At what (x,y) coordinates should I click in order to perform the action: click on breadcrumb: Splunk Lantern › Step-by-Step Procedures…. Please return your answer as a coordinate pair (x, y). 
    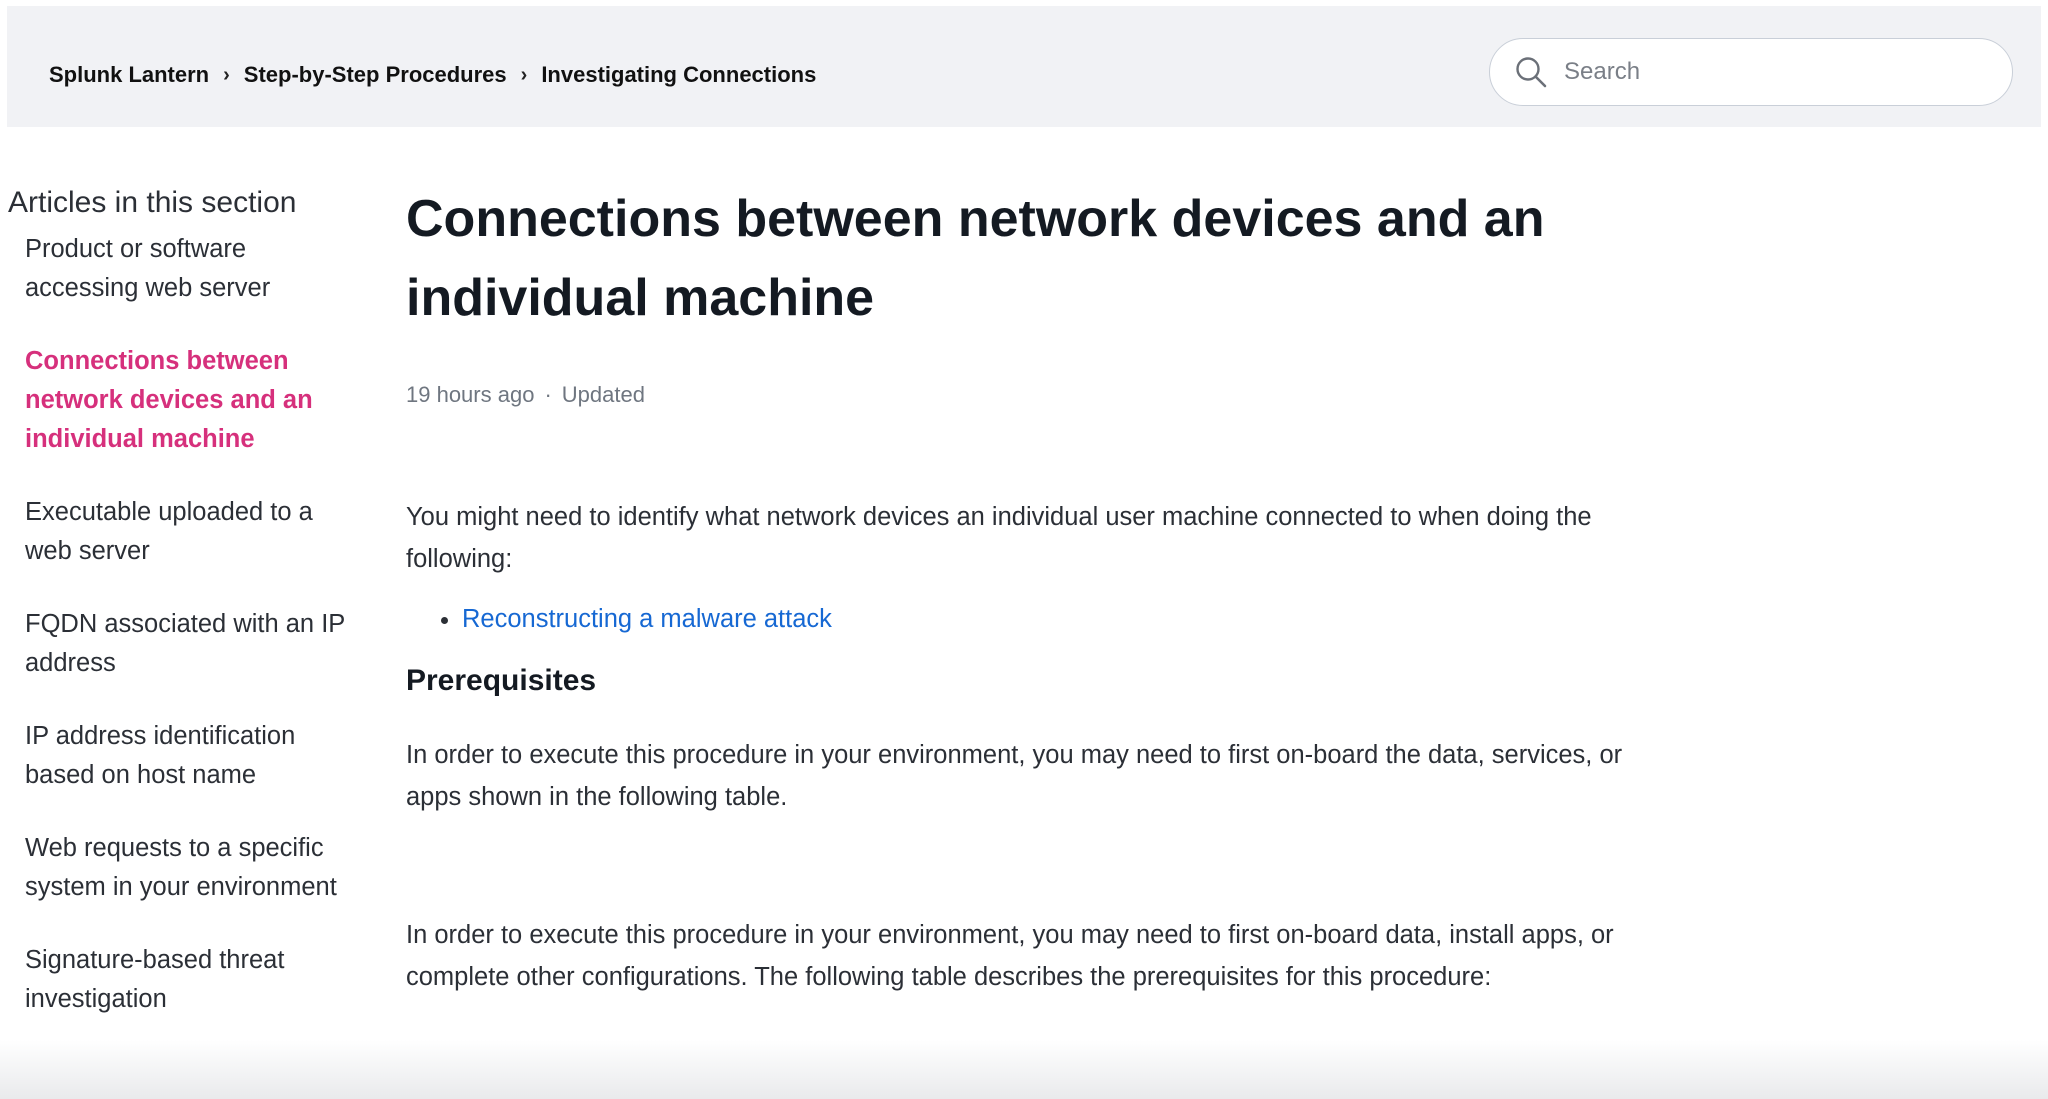
    Looking at the image, I should click on (432, 75).